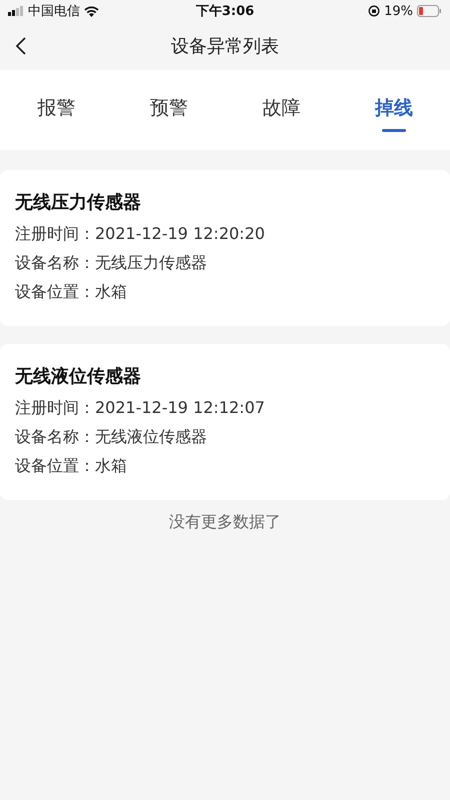  What do you see at coordinates (151, 437) in the screenshot?
I see `field-value: 无线液位传感器` at bounding box center [151, 437].